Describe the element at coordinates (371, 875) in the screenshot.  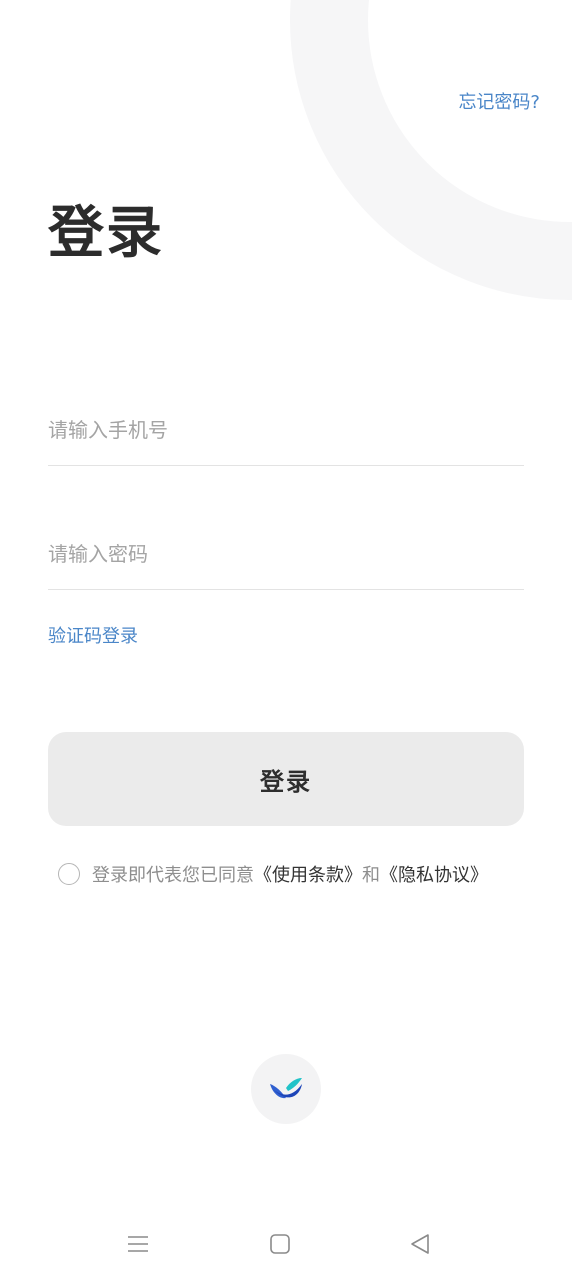
I see `agreement-conjunction-text: 和` at that location.